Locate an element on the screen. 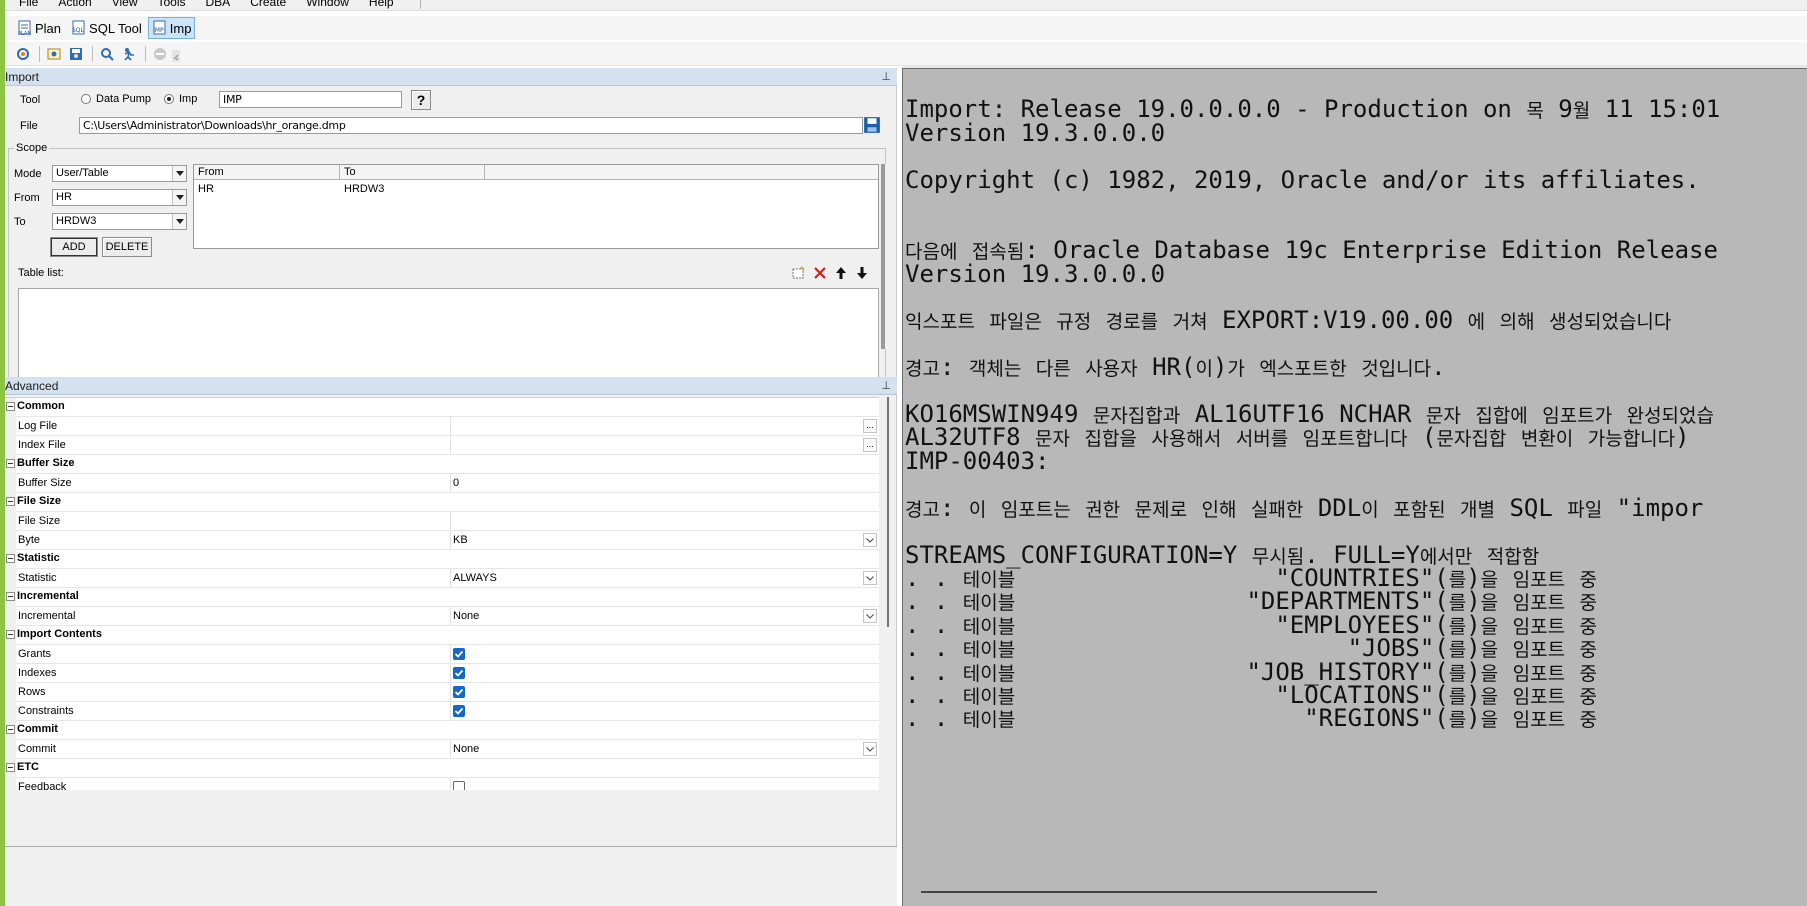 This screenshot has height=906, width=1807. scope-scrollbar is located at coordinates (883, 256).